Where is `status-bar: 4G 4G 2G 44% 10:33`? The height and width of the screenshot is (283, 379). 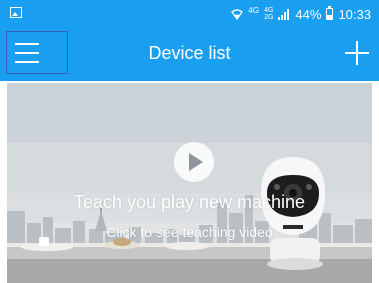 status-bar: 4G 4G 2G 44% 10:33 is located at coordinates (189, 14).